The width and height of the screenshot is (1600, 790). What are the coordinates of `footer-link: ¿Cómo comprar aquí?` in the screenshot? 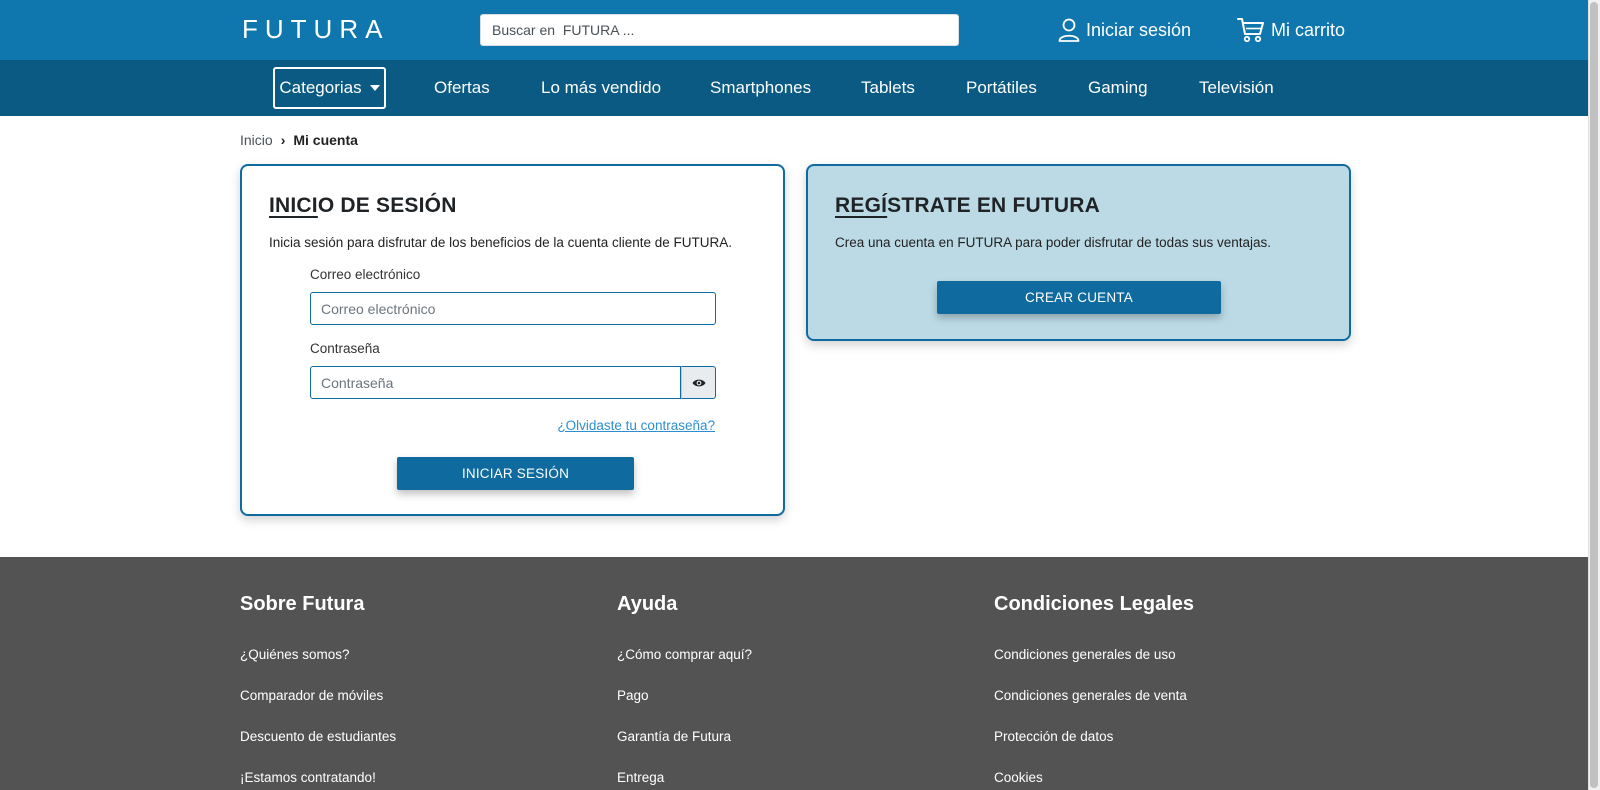 It's located at (684, 654).